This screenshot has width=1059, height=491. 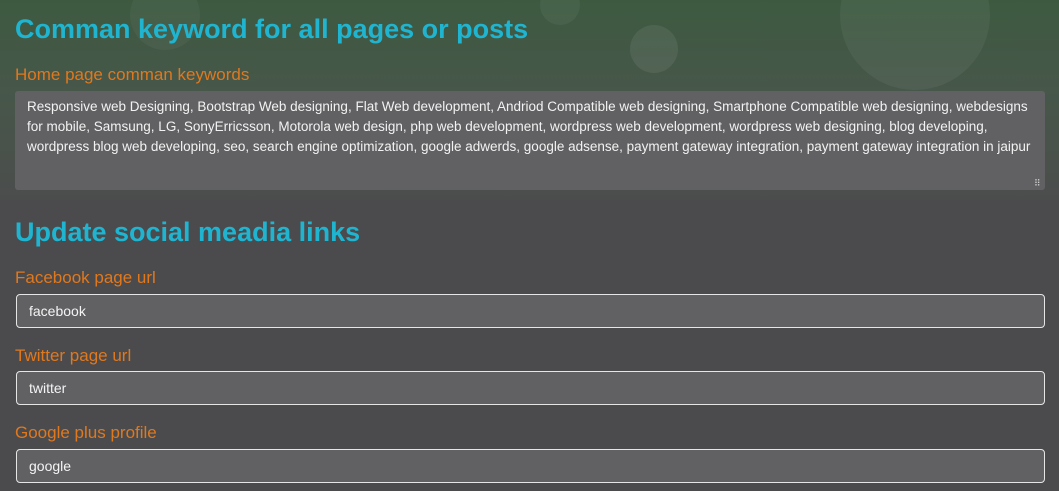 What do you see at coordinates (73, 355) in the screenshot?
I see `twitter-label: Twitter page url` at bounding box center [73, 355].